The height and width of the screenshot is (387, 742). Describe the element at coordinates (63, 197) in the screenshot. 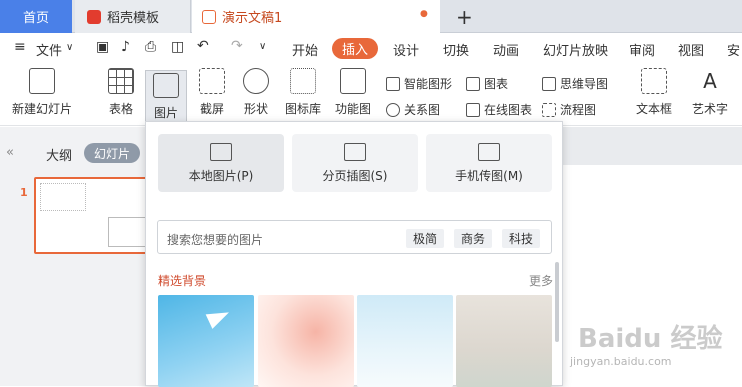

I see `thumbnail-placeholder` at that location.